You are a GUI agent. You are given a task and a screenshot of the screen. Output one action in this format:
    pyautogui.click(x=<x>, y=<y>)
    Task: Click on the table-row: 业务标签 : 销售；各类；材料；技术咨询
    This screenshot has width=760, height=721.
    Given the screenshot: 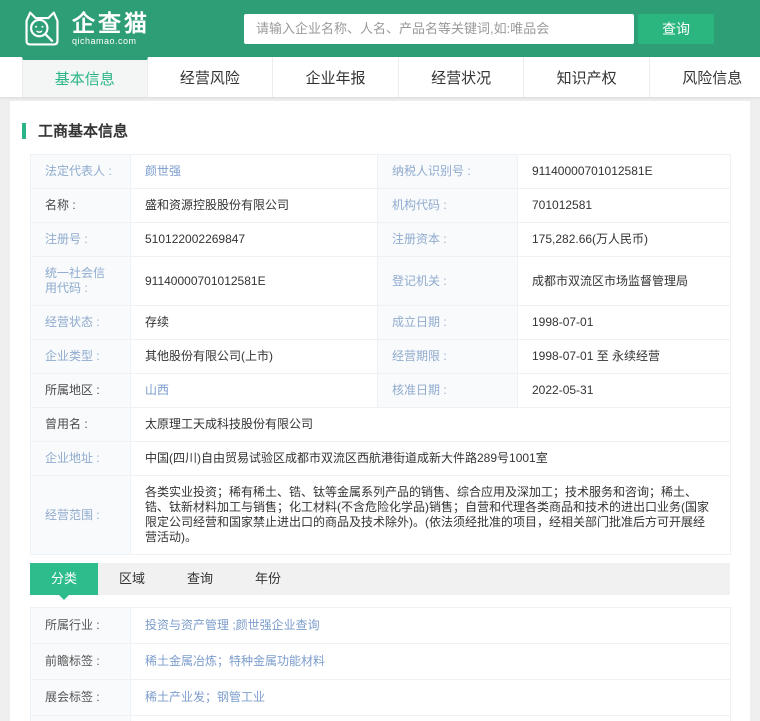 What is the action you would take?
    pyautogui.click(x=380, y=718)
    